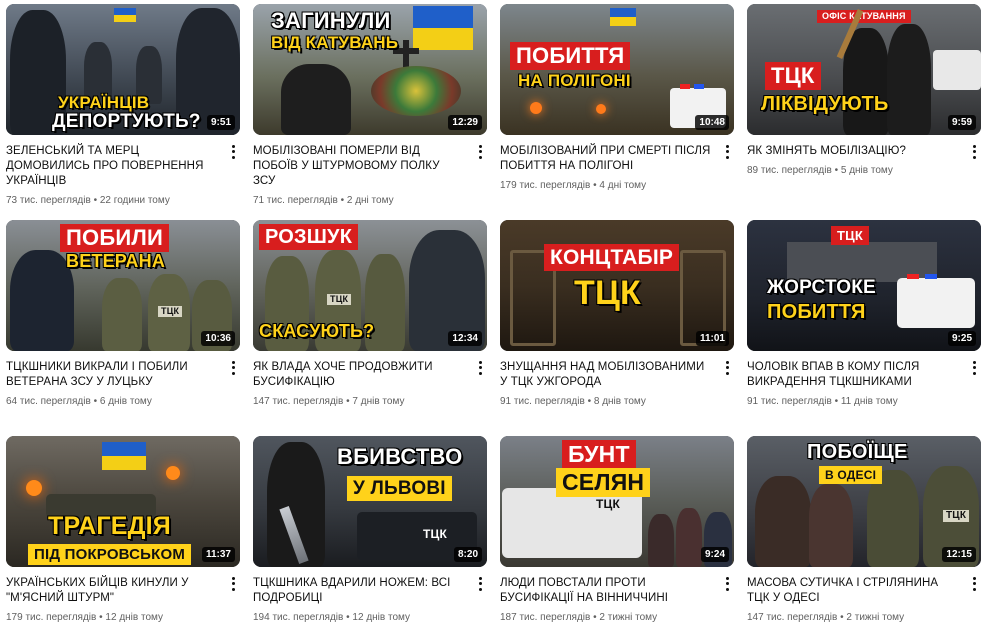 This screenshot has height=636, width=985. I want to click on thumbnail-caption-bottom: В ОДЕСІ, so click(851, 475).